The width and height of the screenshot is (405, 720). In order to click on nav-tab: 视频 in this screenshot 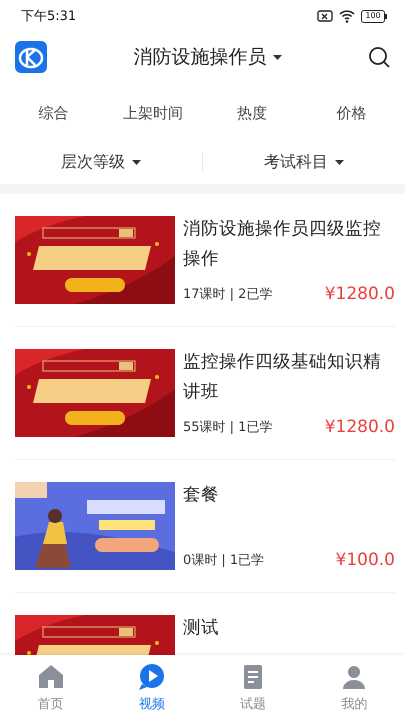, I will do `click(151, 687)`.